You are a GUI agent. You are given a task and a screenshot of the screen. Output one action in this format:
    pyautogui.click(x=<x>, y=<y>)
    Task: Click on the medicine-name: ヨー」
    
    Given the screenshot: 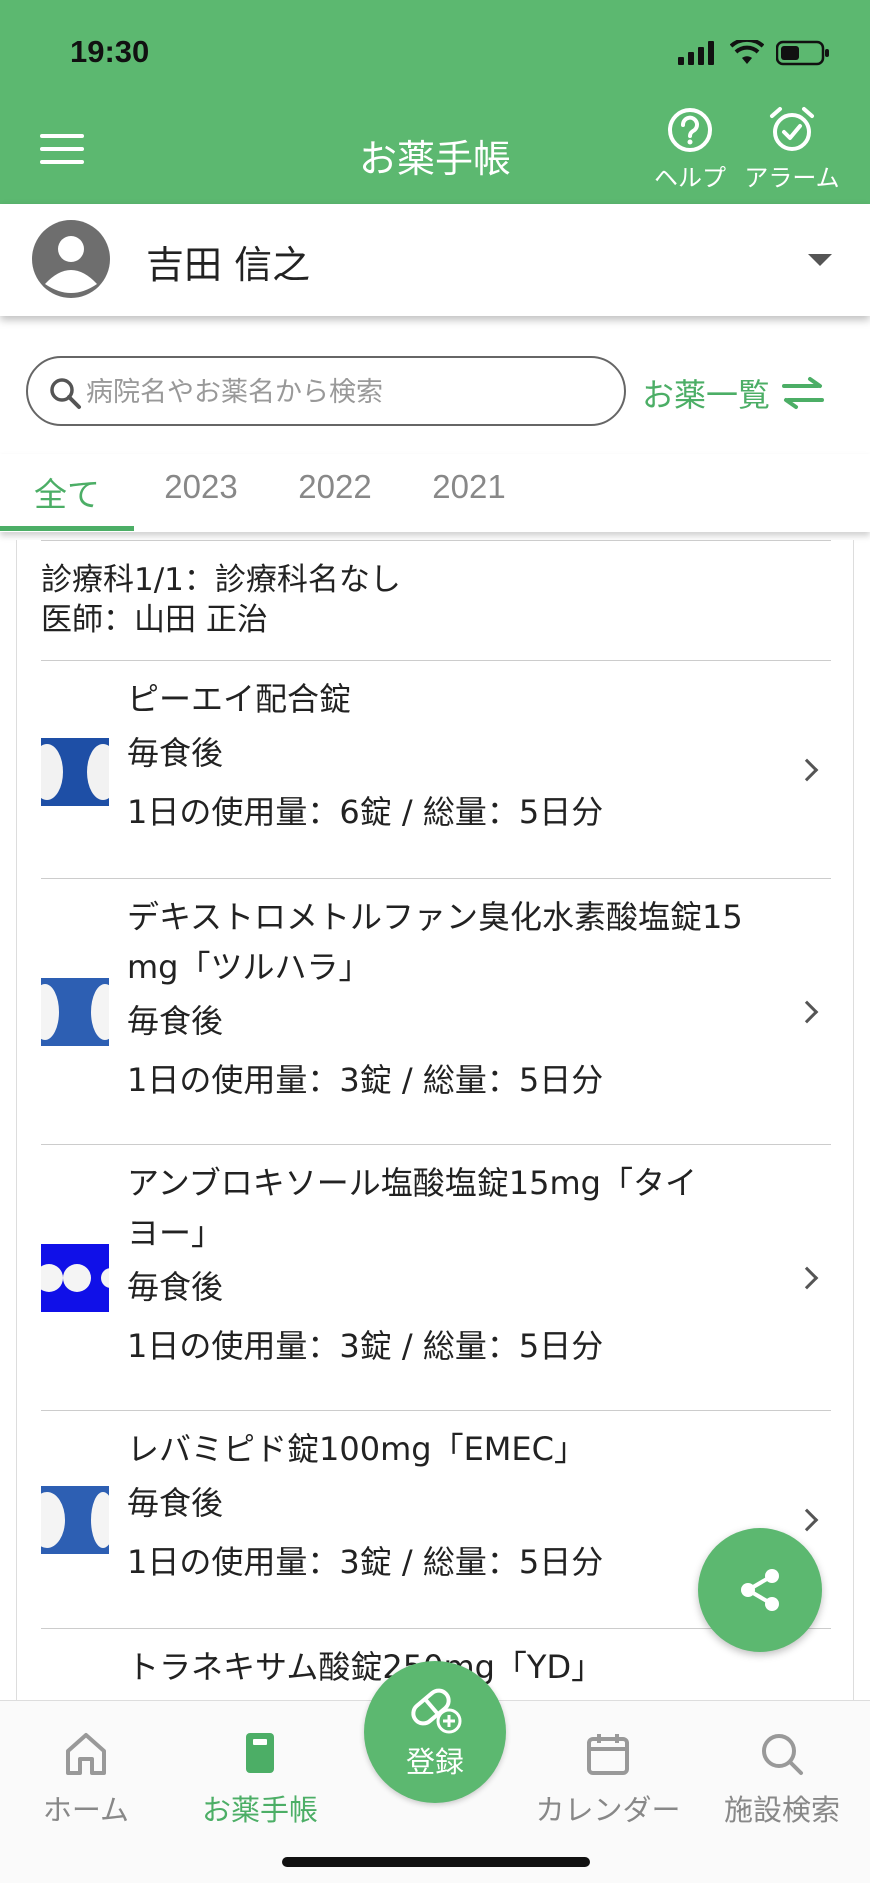 What is the action you would take?
    pyautogui.click(x=175, y=1233)
    